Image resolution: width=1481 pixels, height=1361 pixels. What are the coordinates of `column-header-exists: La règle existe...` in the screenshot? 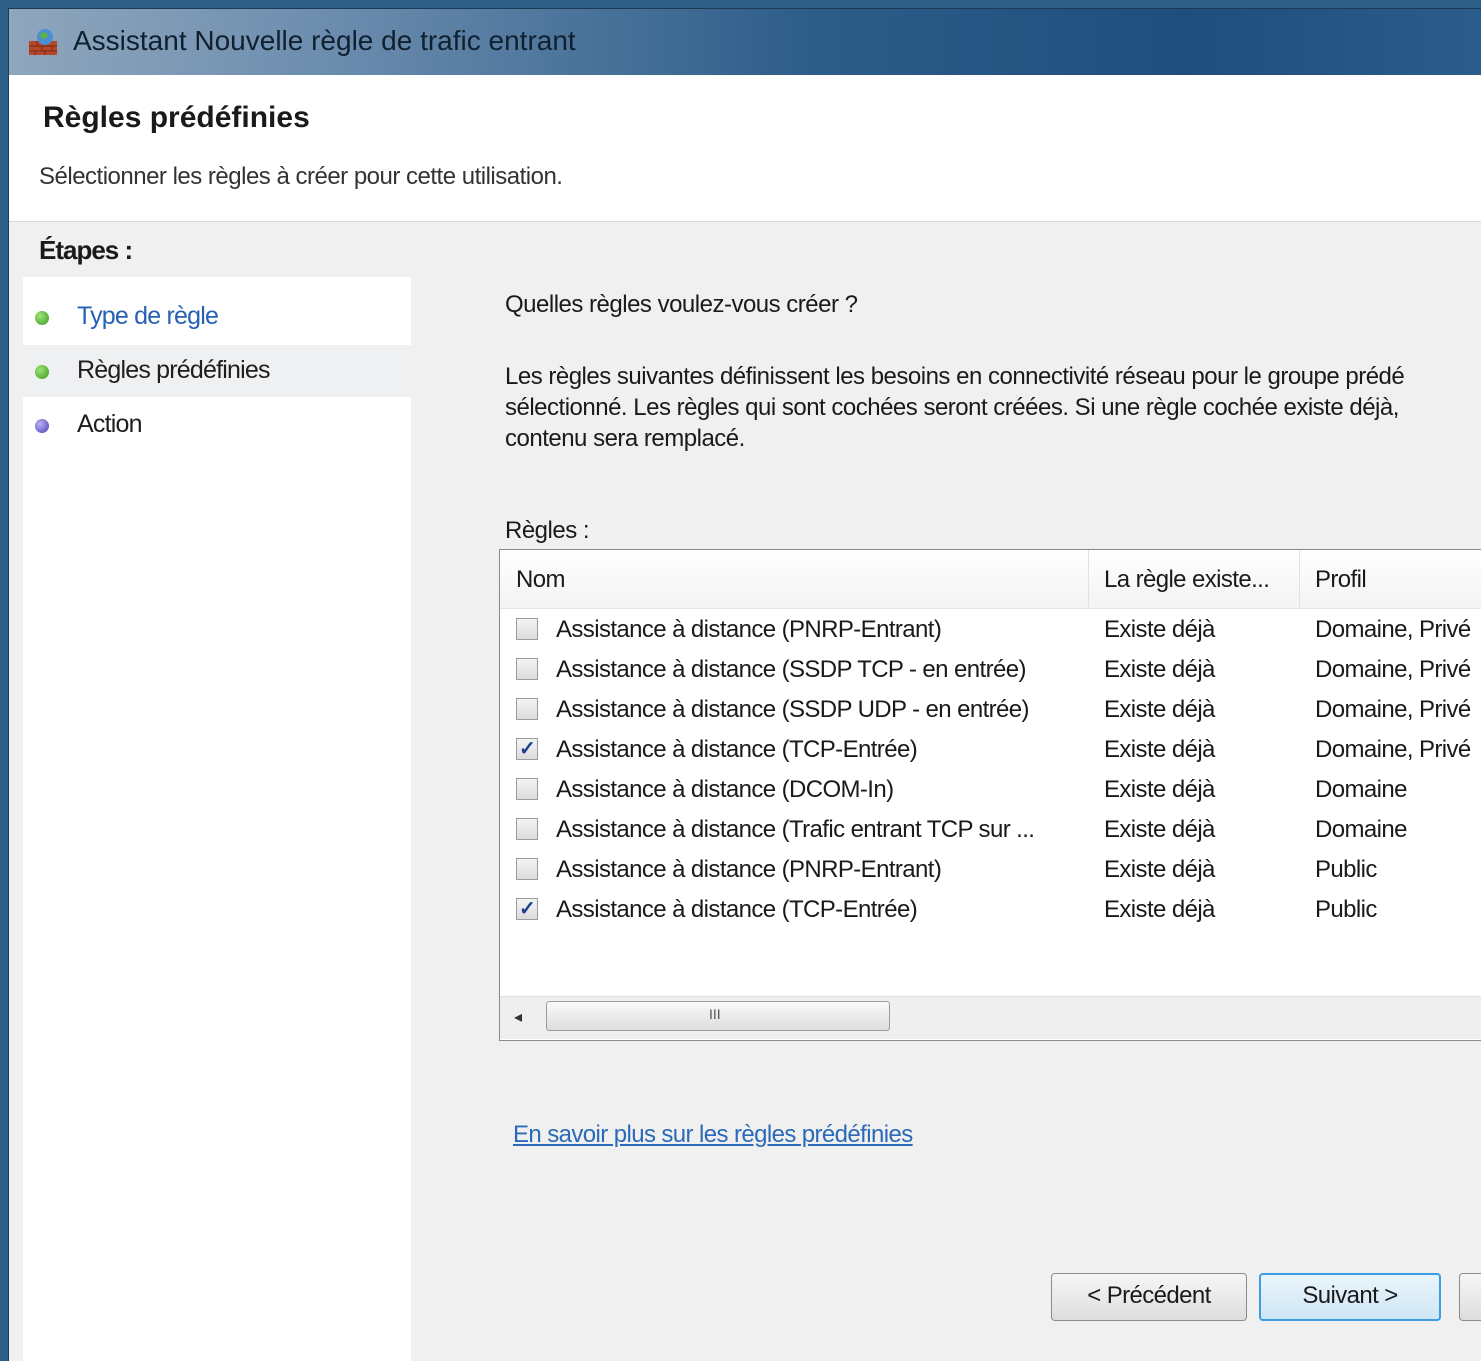 It's located at (1194, 579).